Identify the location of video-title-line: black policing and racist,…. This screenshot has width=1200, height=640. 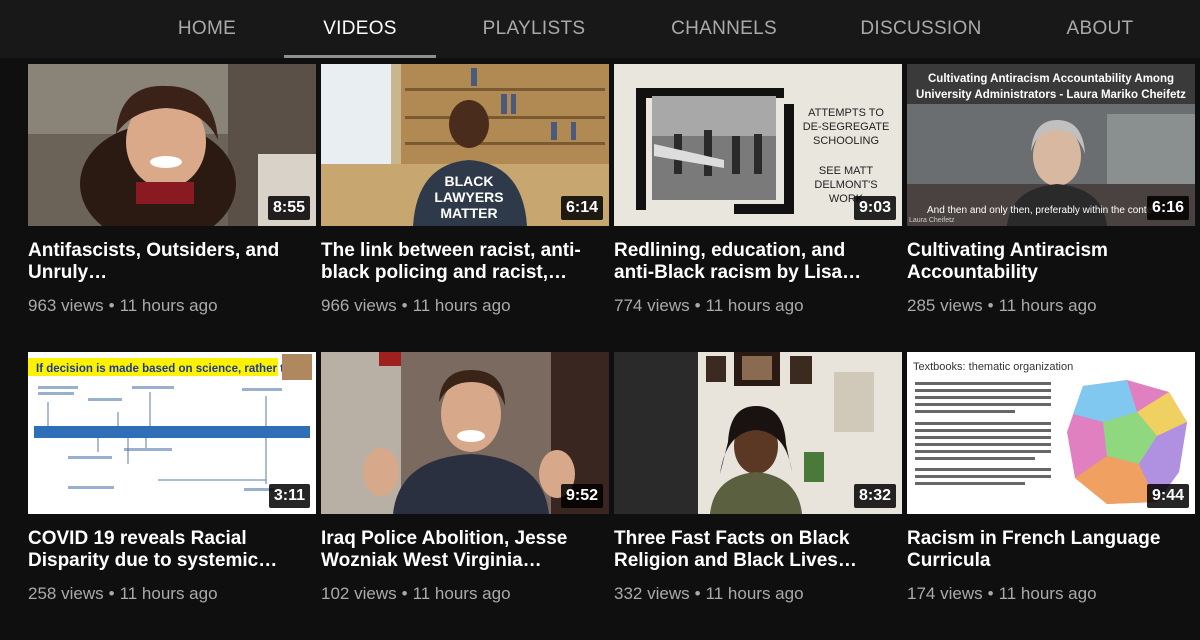
(444, 272).